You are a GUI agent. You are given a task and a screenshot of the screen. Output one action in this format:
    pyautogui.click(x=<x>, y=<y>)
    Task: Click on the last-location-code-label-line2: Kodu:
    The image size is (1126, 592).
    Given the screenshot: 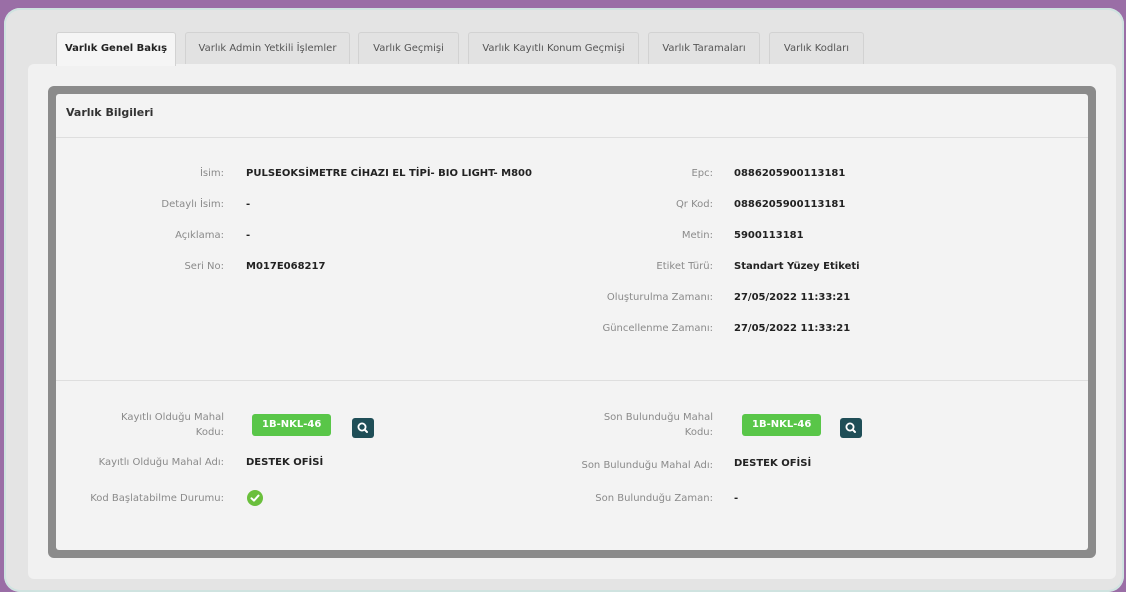 What is the action you would take?
    pyautogui.click(x=698, y=432)
    